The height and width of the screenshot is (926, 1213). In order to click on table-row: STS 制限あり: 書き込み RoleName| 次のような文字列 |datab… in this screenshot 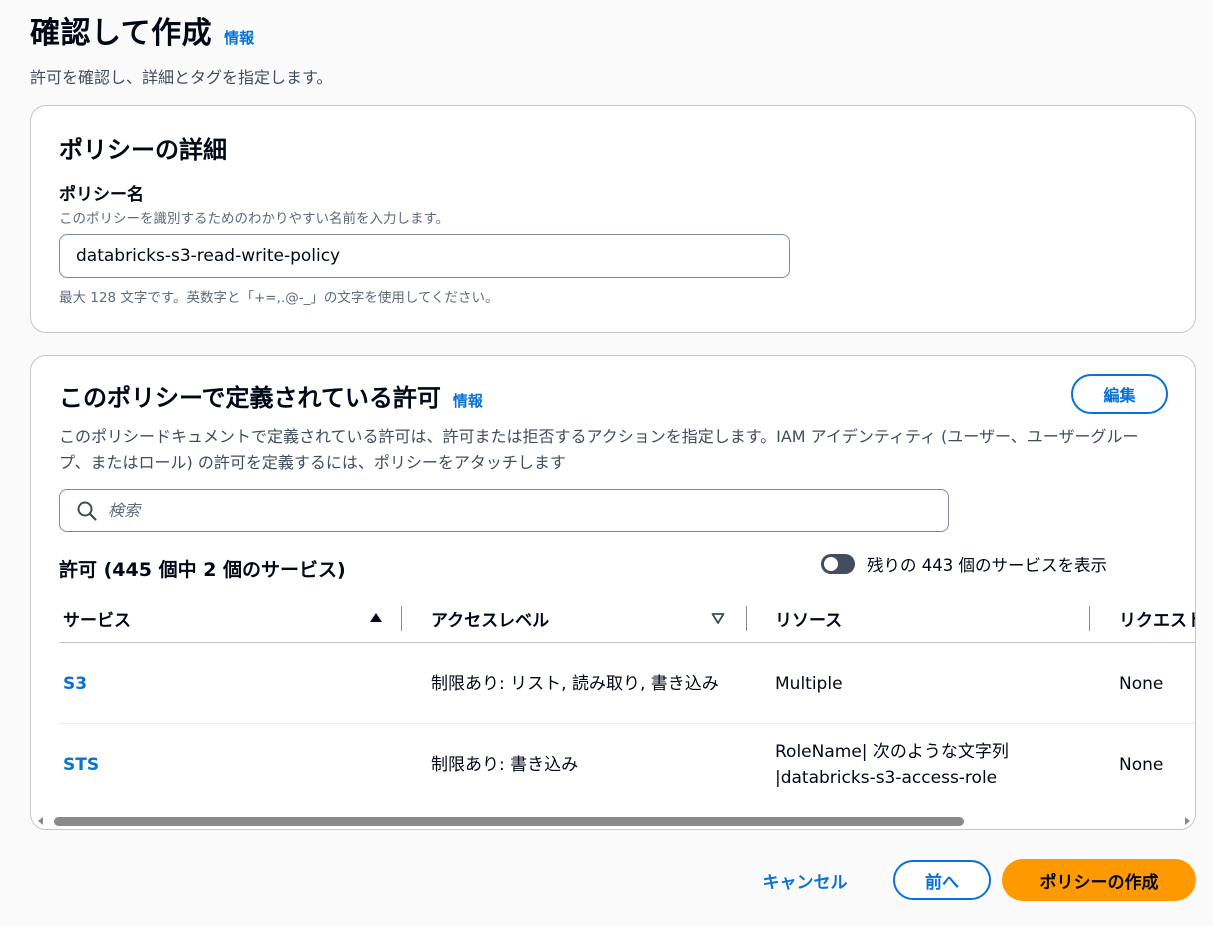, I will do `click(627, 764)`.